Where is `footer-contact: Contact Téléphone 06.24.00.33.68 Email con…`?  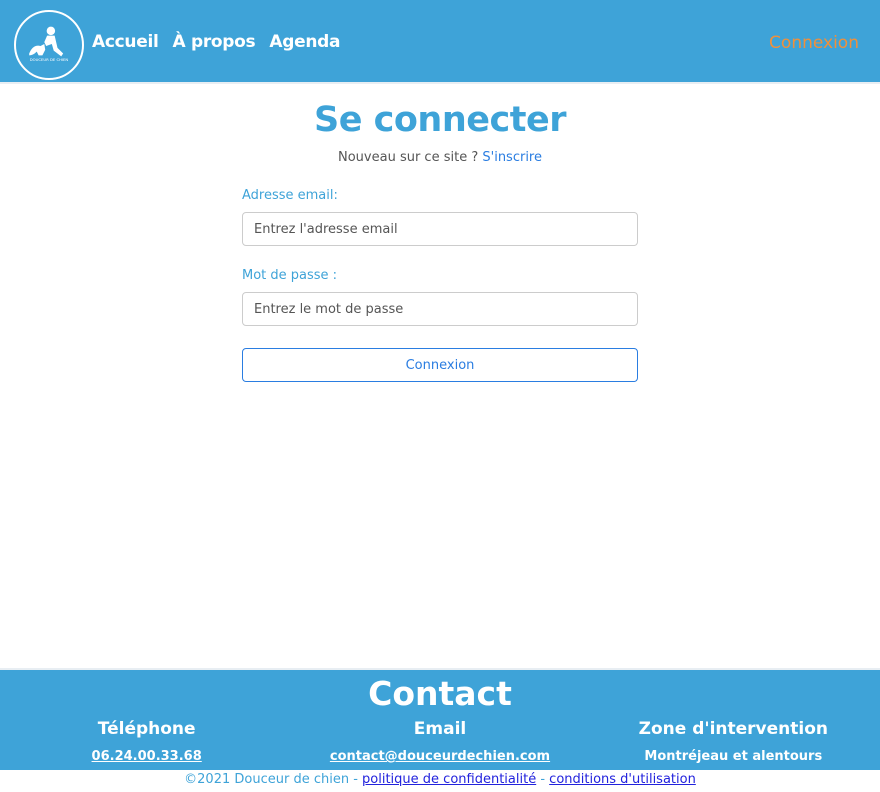
footer-contact: Contact Téléphone 06.24.00.33.68 Email con… is located at coordinates (440, 719).